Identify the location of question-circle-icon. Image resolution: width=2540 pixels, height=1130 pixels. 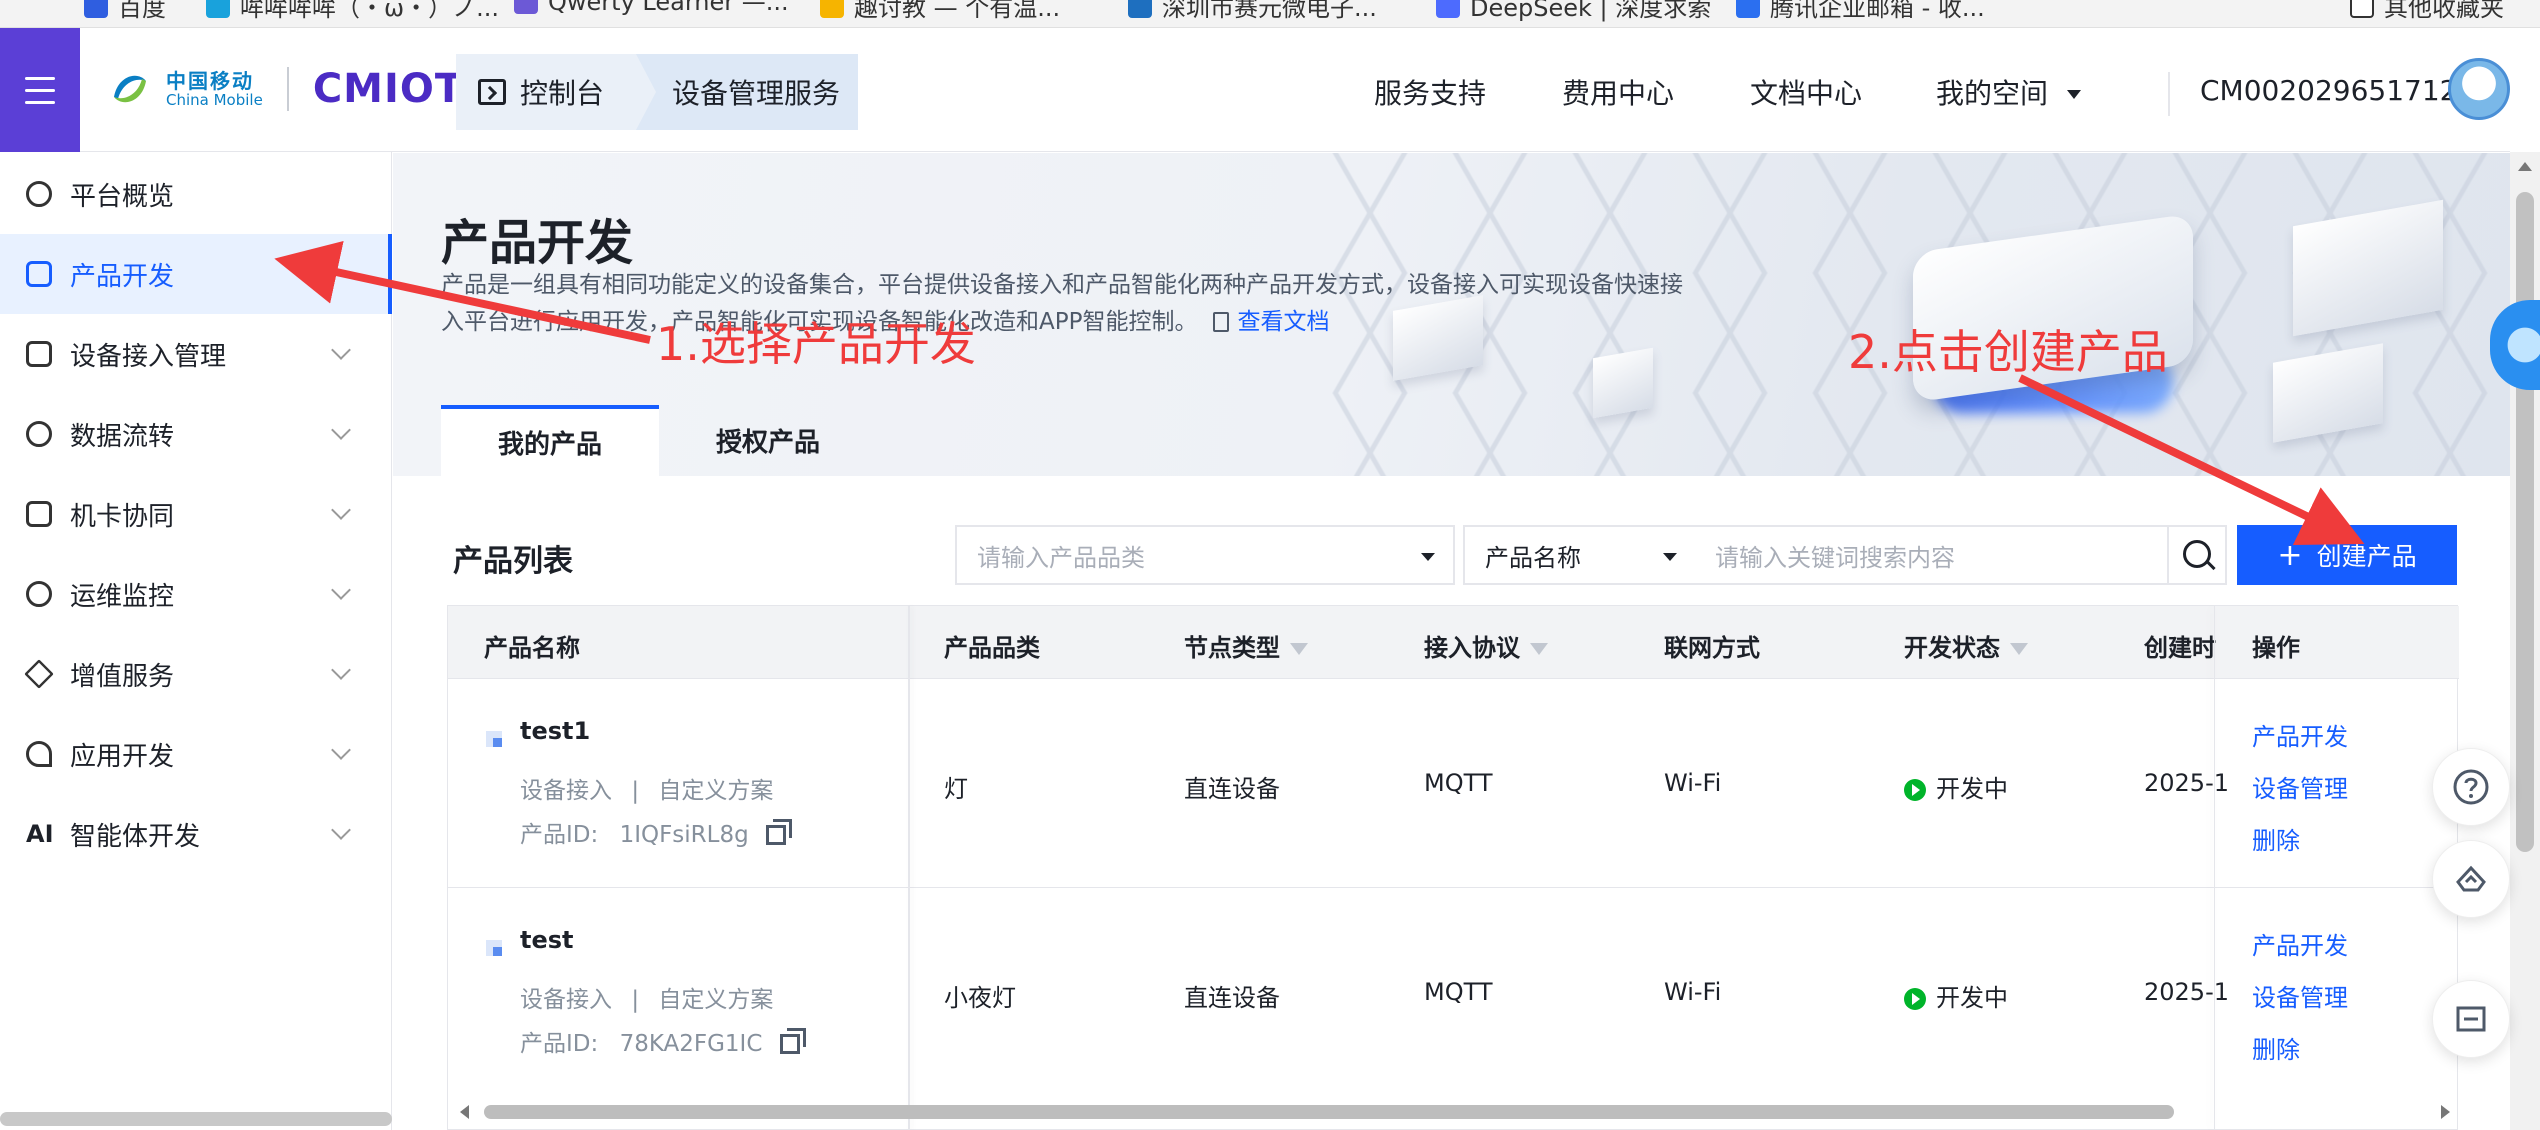
(2471, 787).